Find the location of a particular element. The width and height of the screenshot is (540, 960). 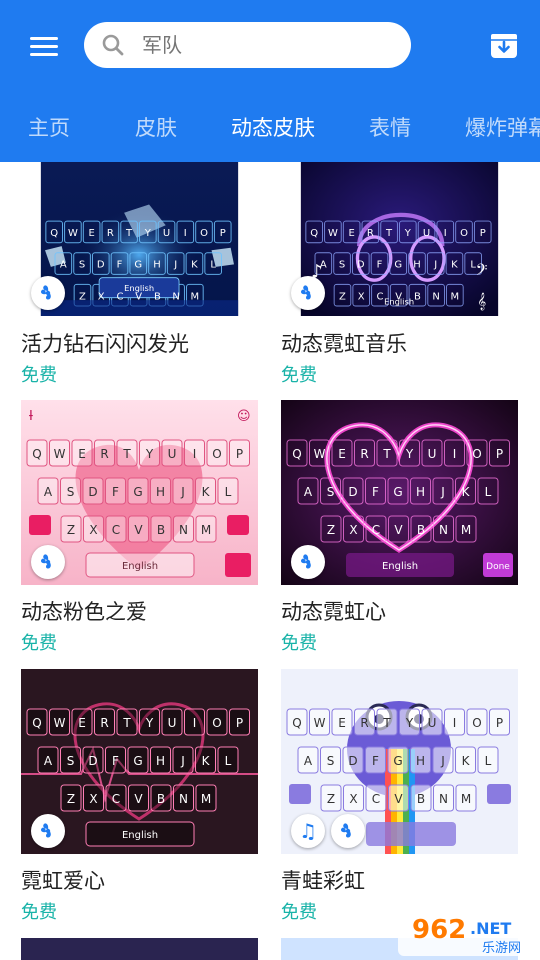

search-input is located at coordinates (267, 45).